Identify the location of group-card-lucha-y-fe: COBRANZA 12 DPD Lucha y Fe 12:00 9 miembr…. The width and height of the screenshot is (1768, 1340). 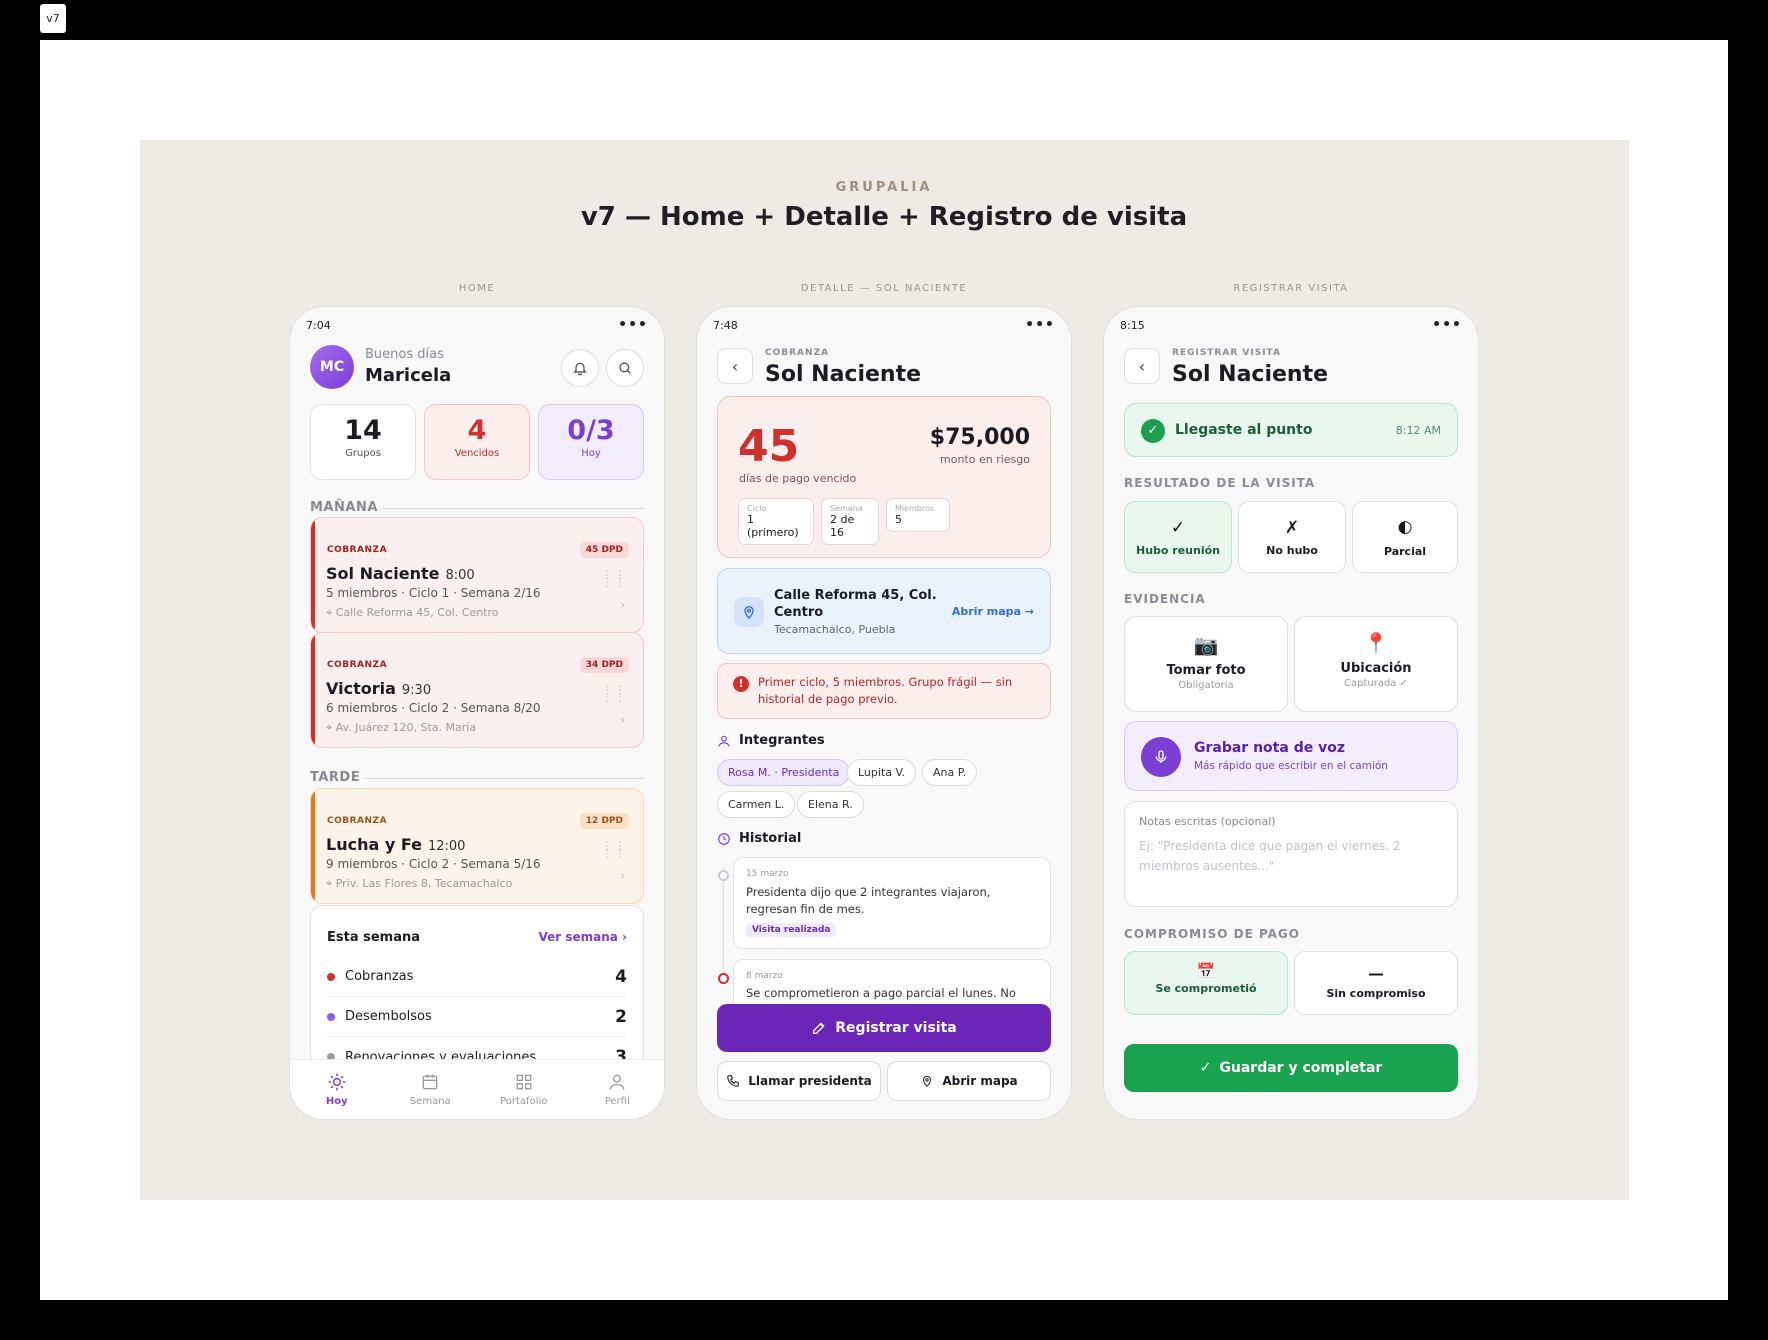
(477, 846).